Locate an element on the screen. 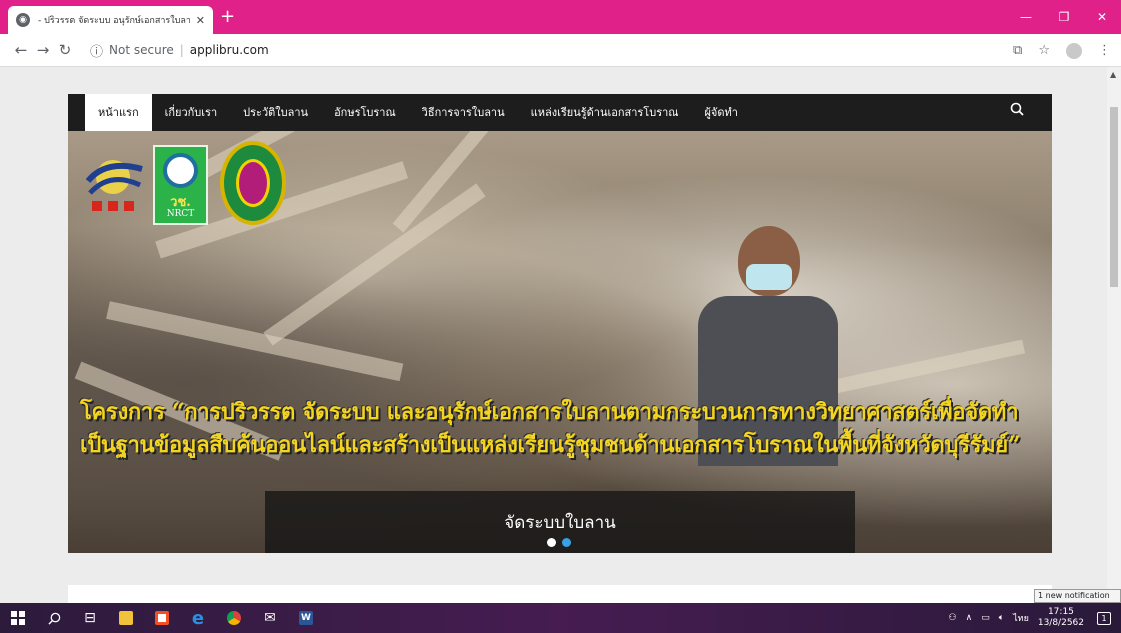  nav-item-palm-leaf-history: ประวัติใบลาน is located at coordinates (275, 112).